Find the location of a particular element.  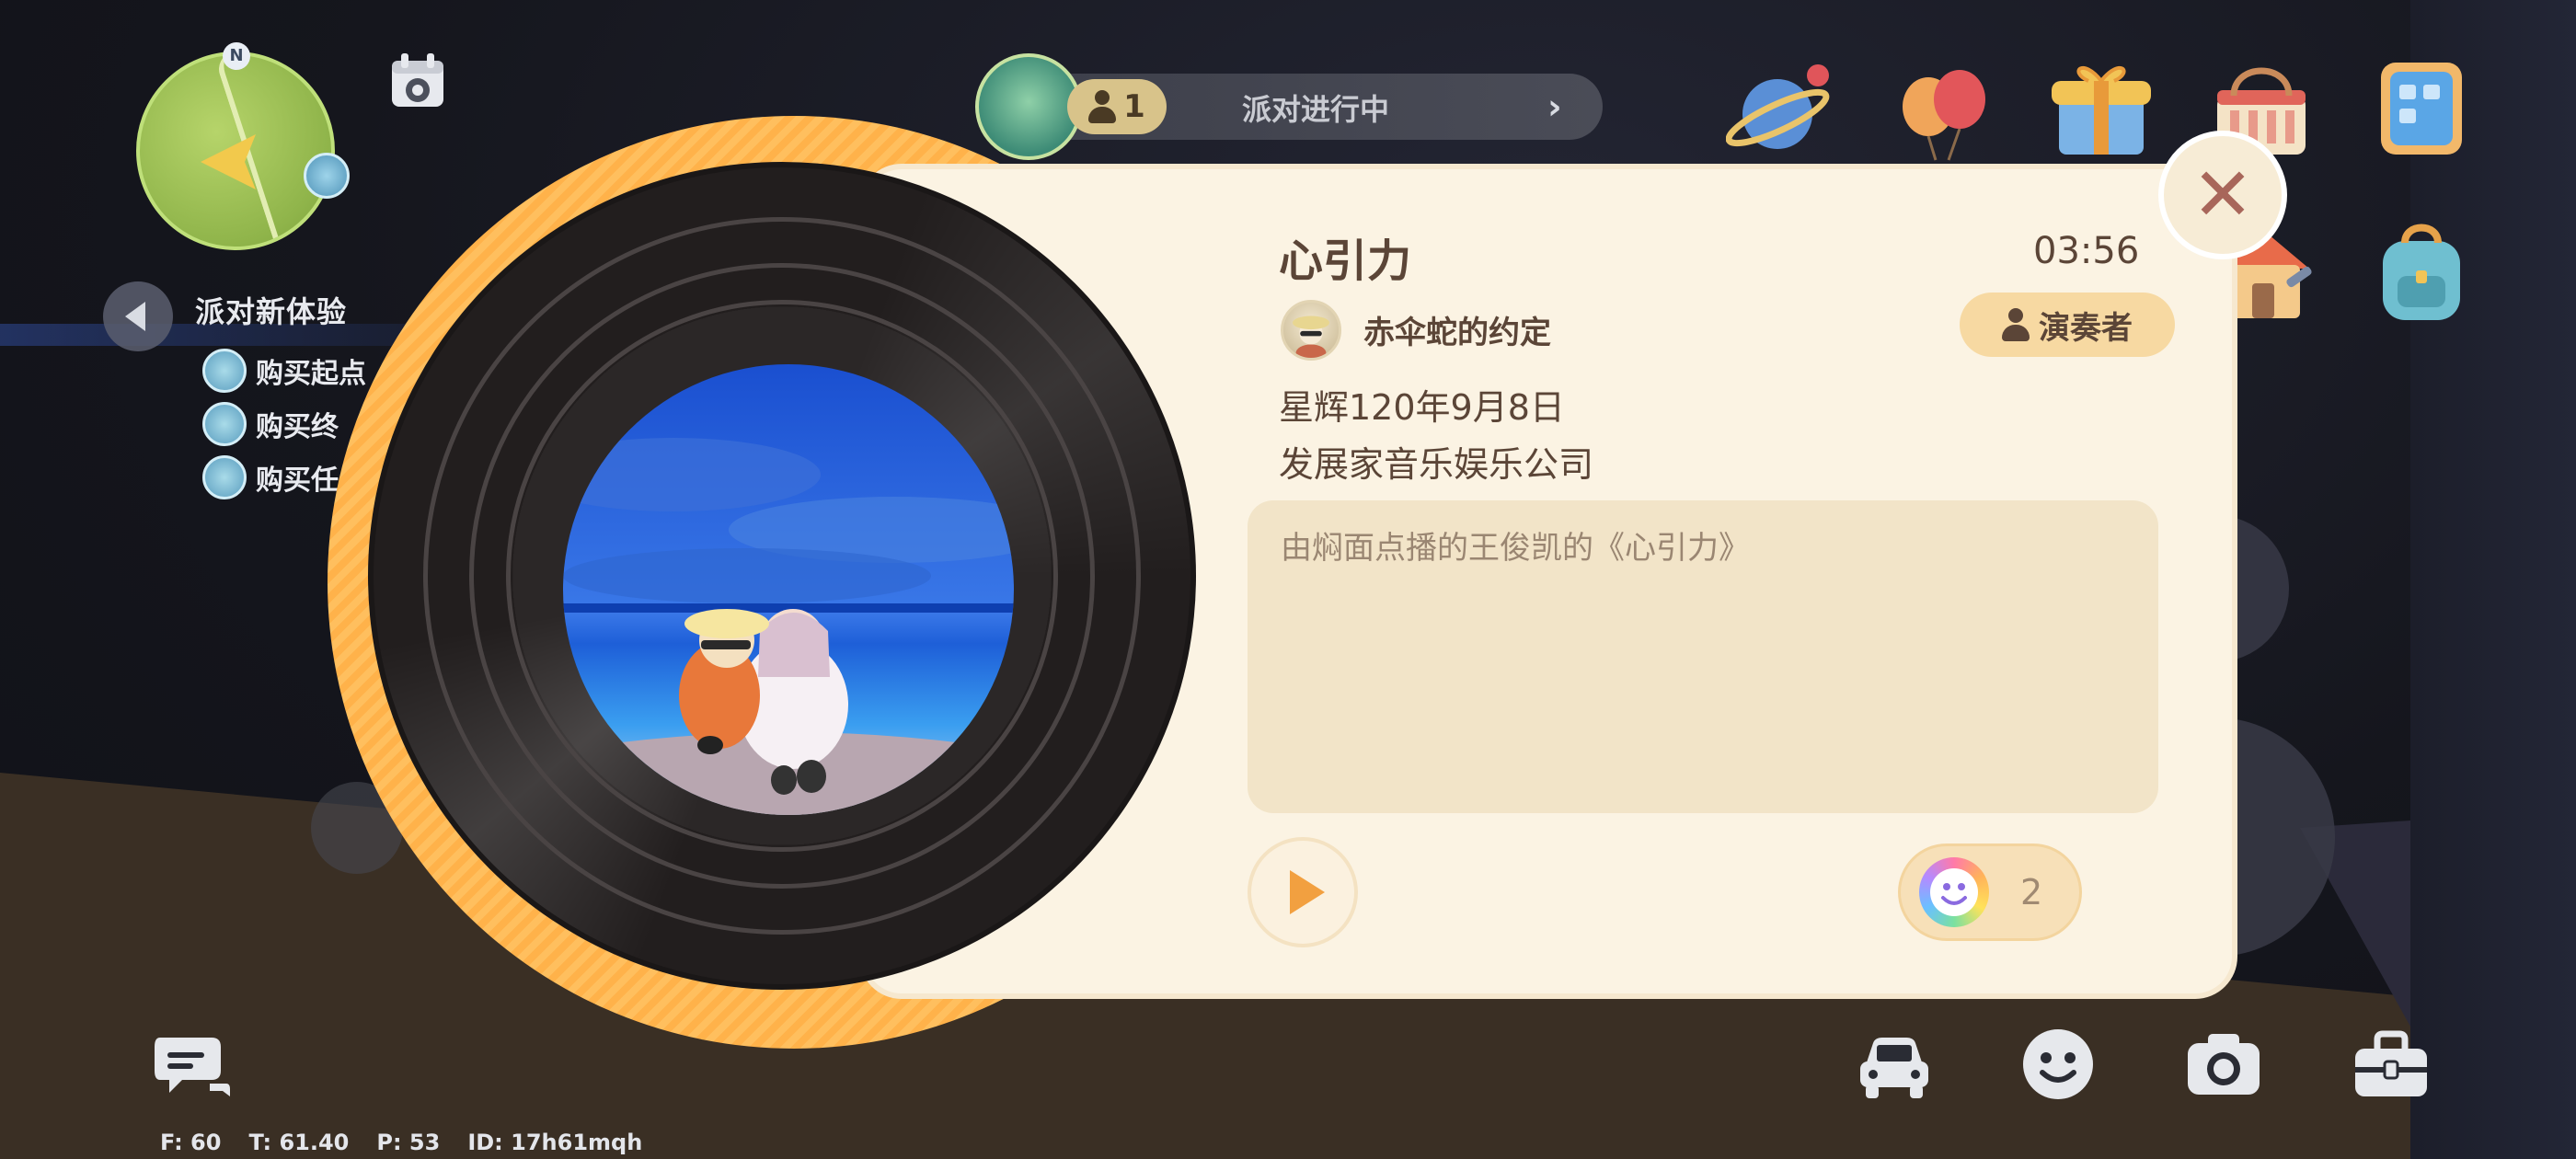

close-button: ✕ is located at coordinates (2222, 195).